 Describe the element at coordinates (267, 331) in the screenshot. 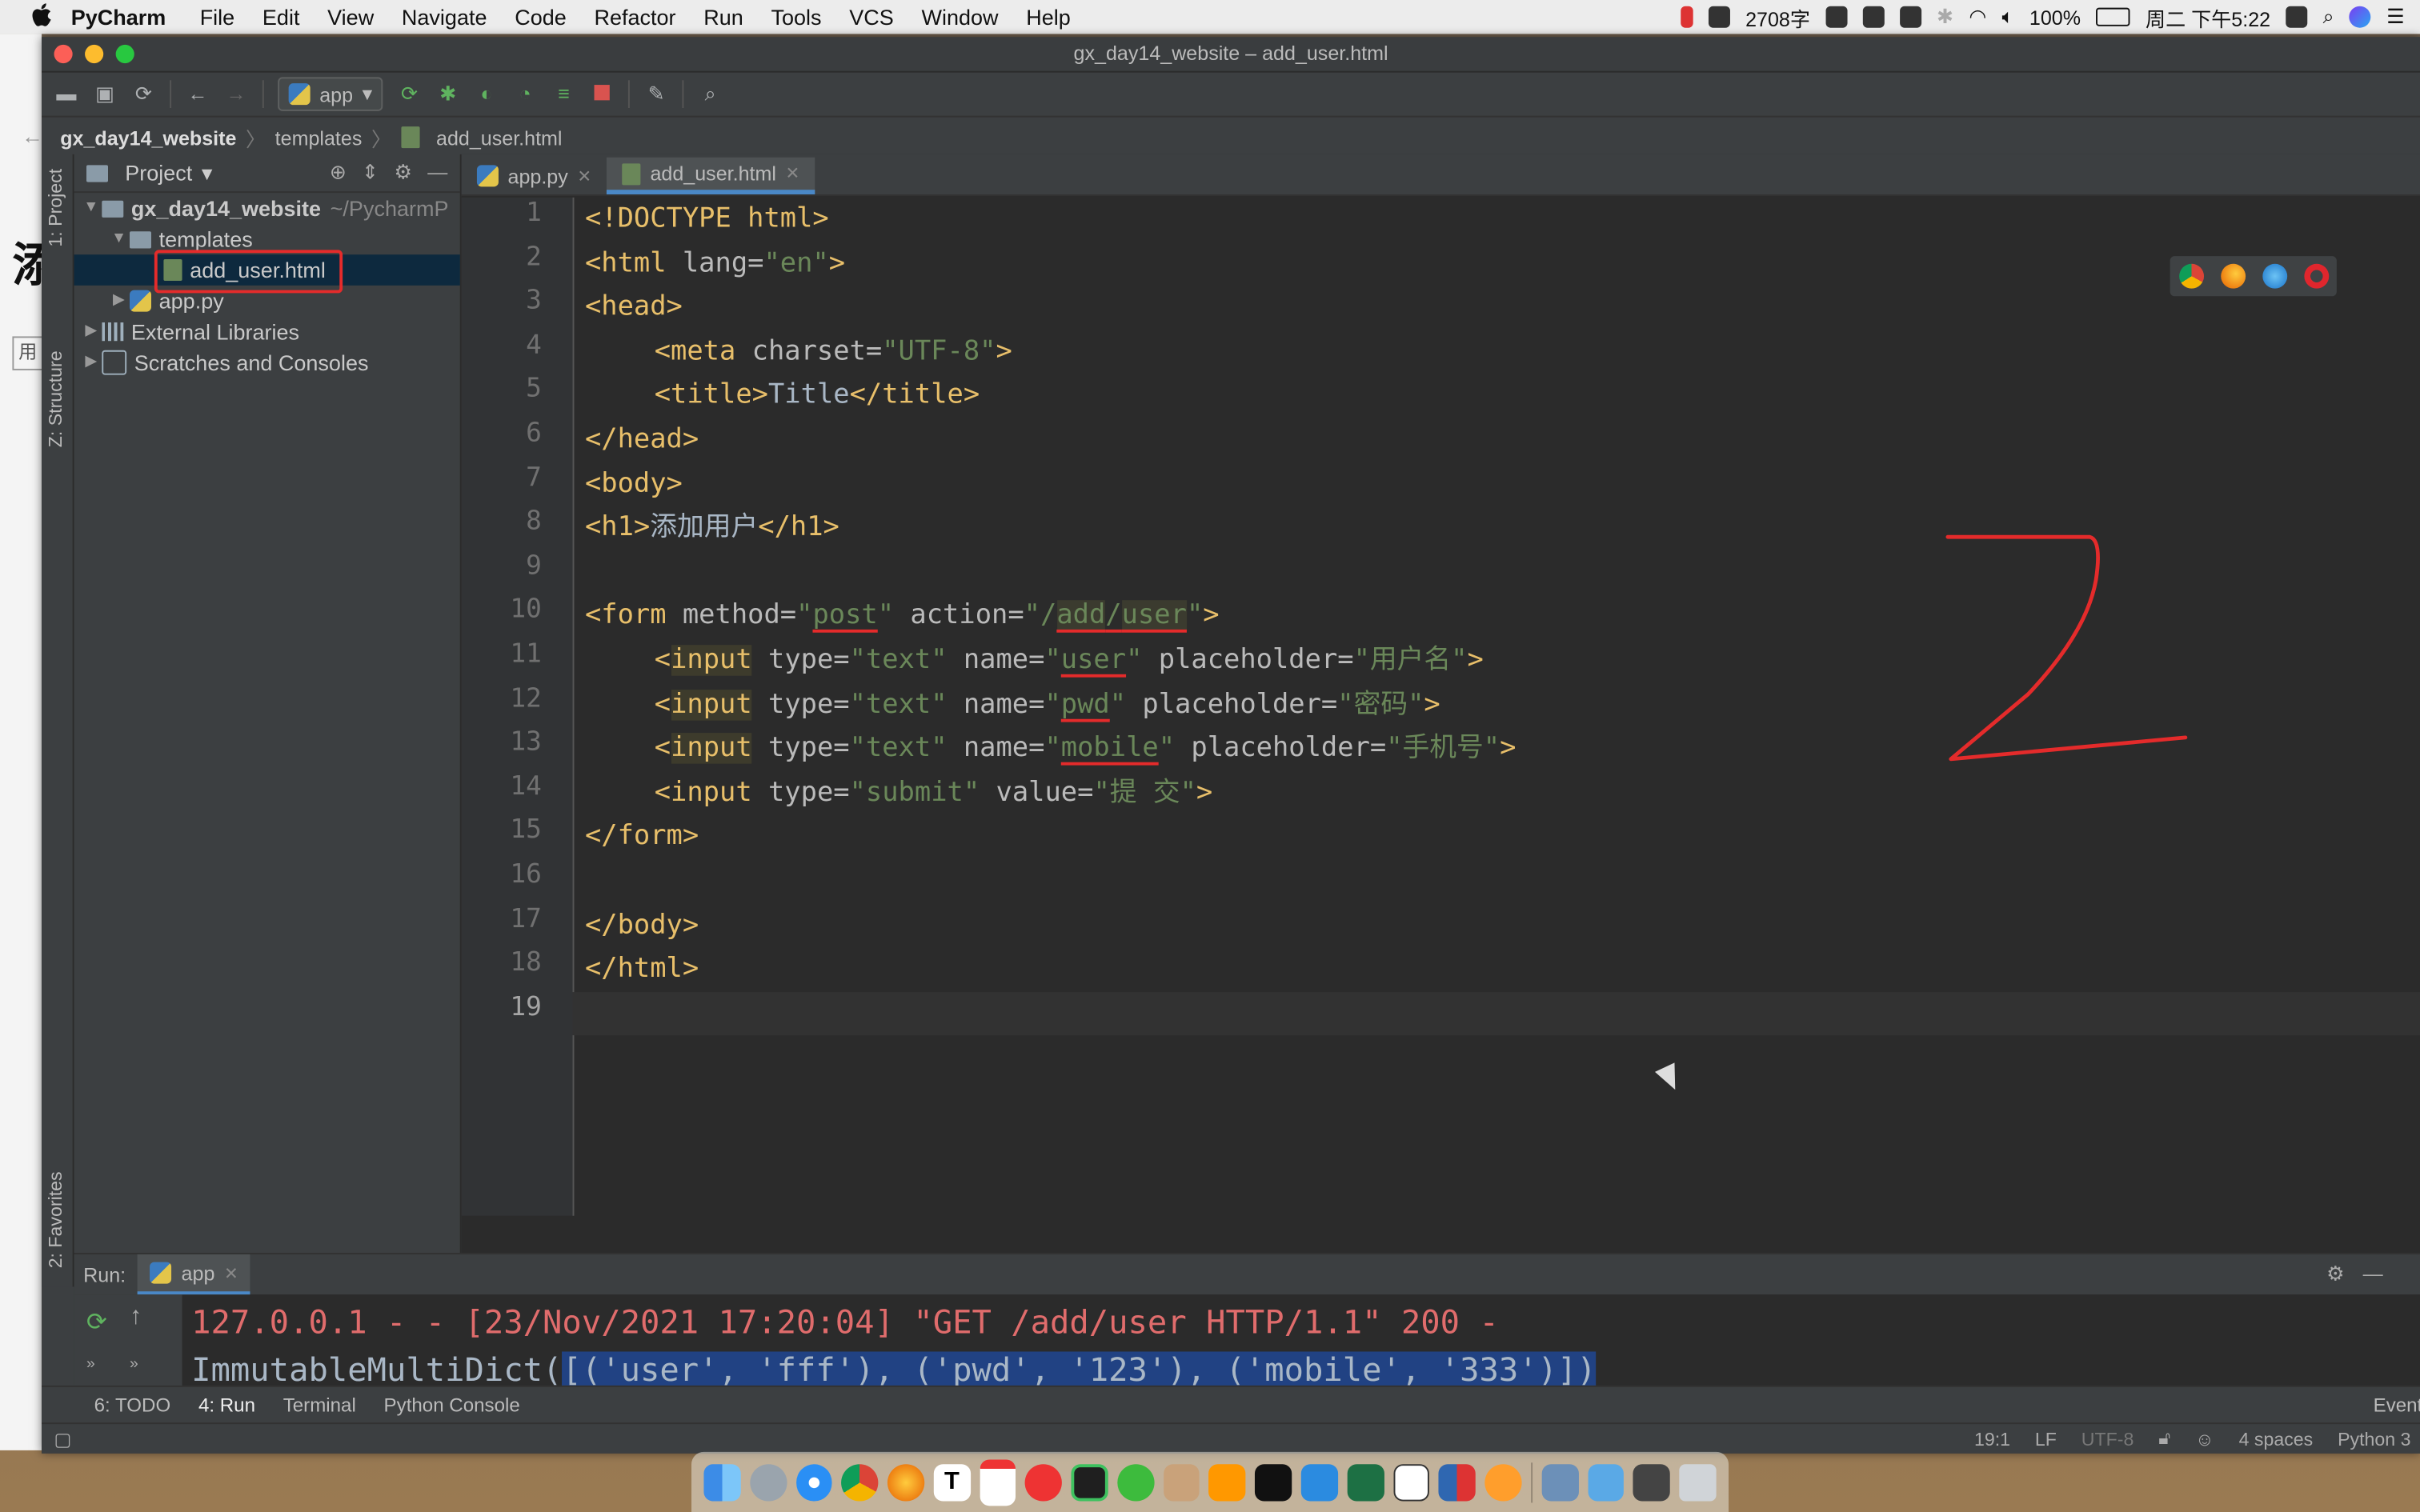

I see `tree-node-external-libraries: ▶ External Libraries` at that location.